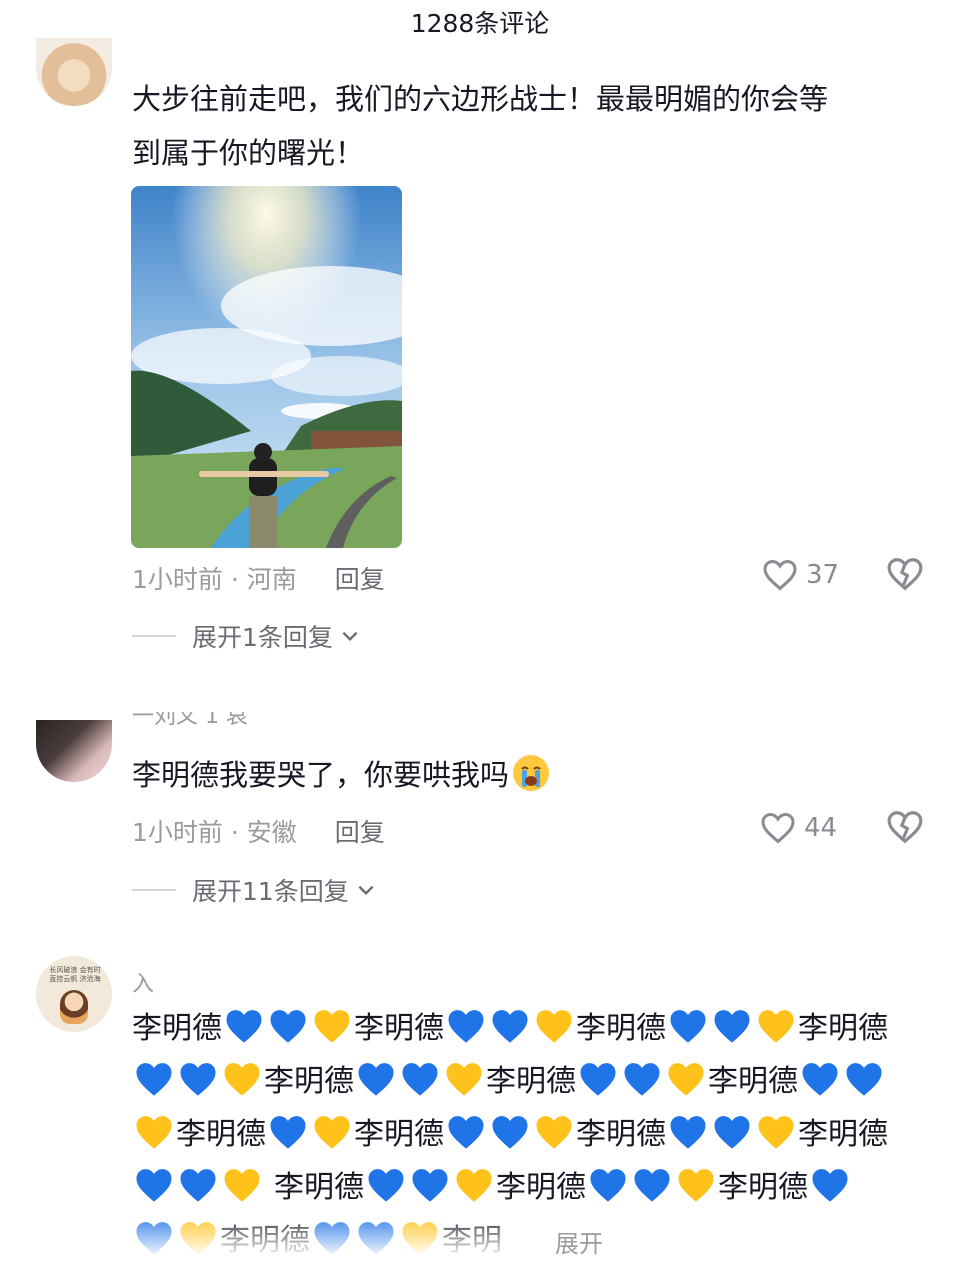  What do you see at coordinates (823, 575) in the screenshot?
I see `like-count: 37` at bounding box center [823, 575].